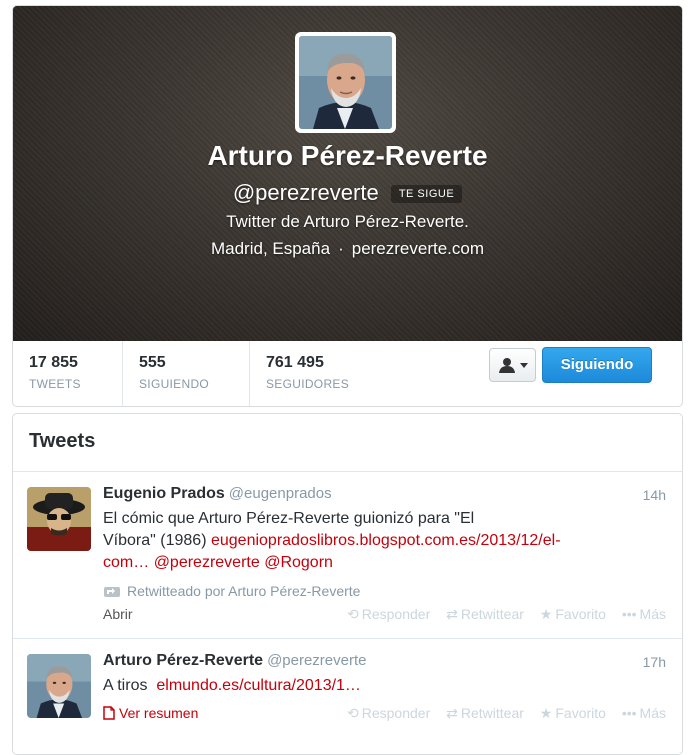 The height and width of the screenshot is (755, 700). Describe the element at coordinates (597, 365) in the screenshot. I see `following-button: Siguiendo` at that location.